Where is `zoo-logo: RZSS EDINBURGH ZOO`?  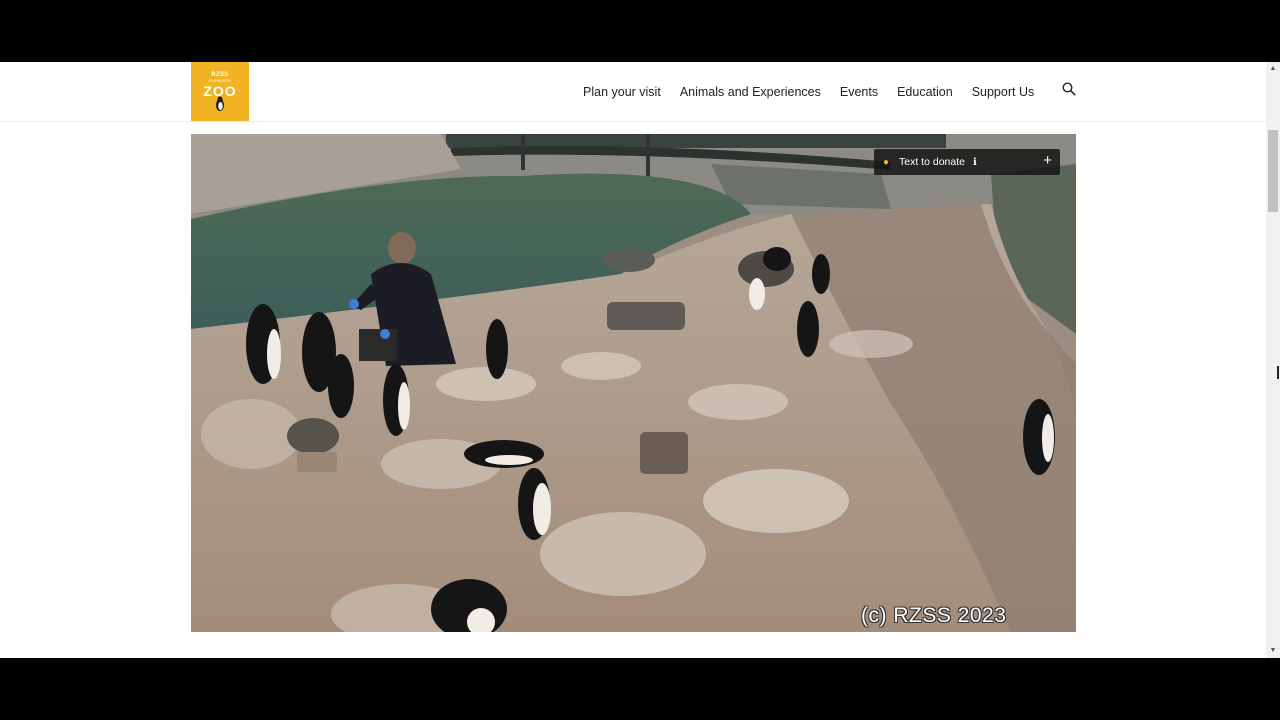
zoo-logo: RZSS EDINBURGH ZOO is located at coordinates (220, 91).